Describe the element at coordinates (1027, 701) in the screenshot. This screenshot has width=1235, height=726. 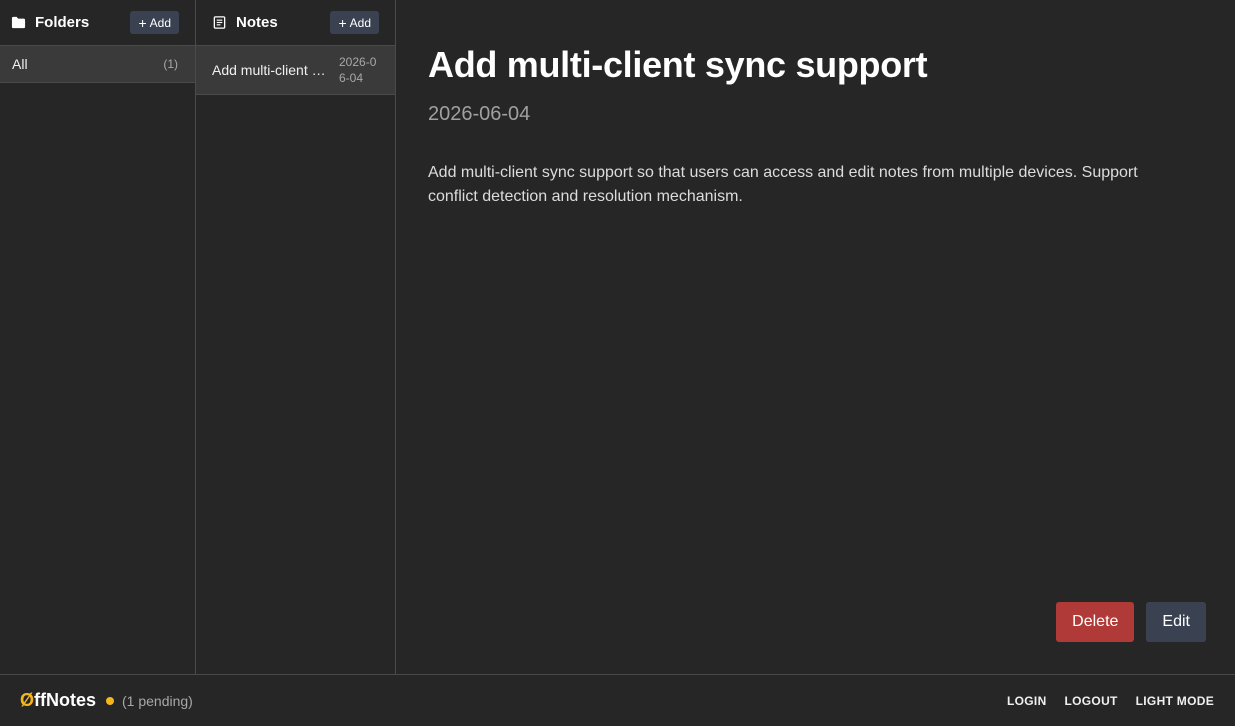
I see `login-link: LOGIN` at that location.